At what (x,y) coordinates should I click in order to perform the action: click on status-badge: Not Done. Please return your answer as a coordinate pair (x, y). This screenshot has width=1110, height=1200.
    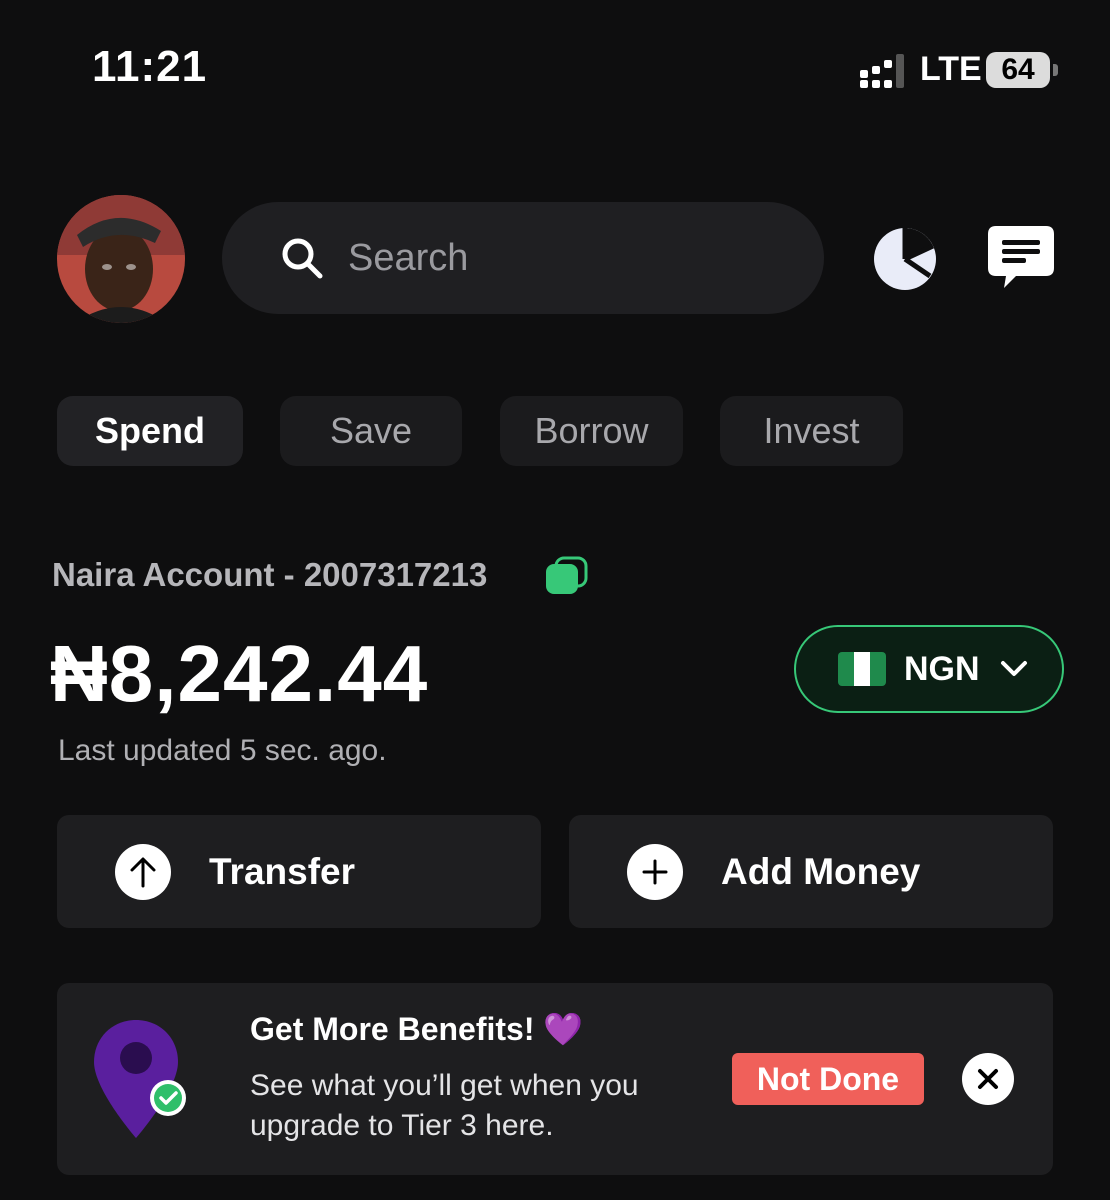
    Looking at the image, I should click on (828, 1079).